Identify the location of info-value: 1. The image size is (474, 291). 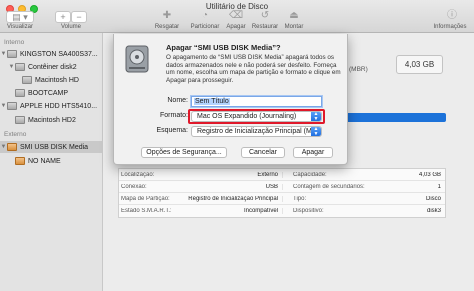
(439, 186).